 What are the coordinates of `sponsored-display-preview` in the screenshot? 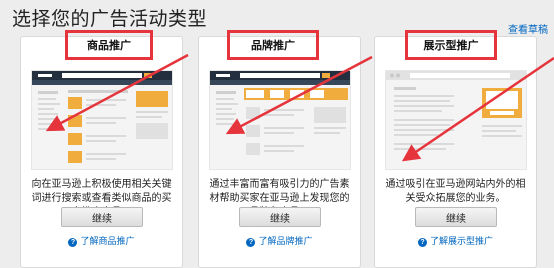 It's located at (456, 120).